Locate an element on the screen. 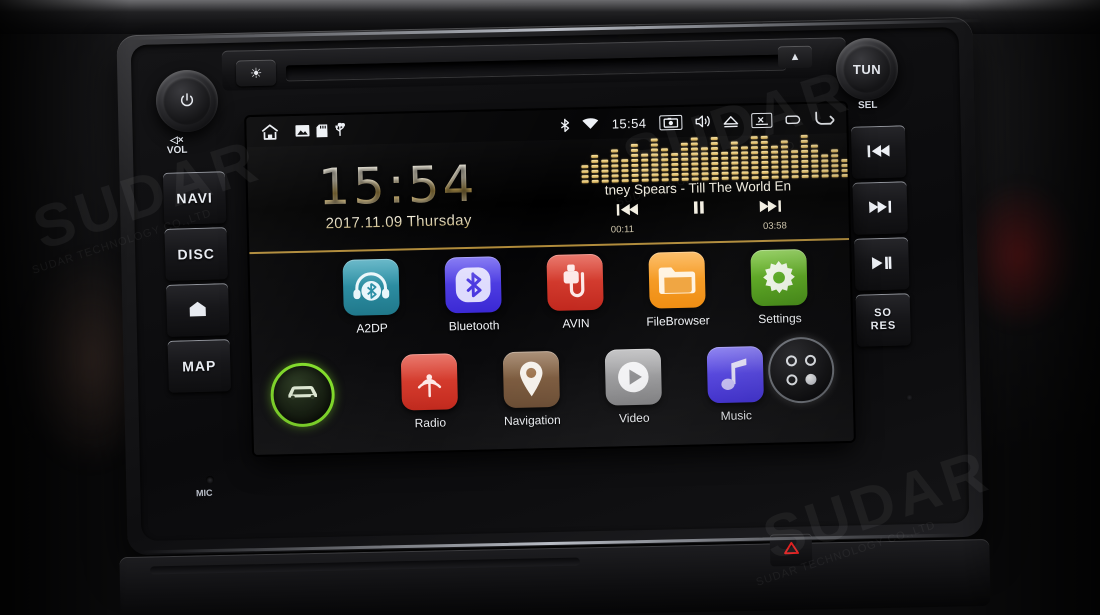 The height and width of the screenshot is (615, 1100). volume-icon is located at coordinates (702, 121).